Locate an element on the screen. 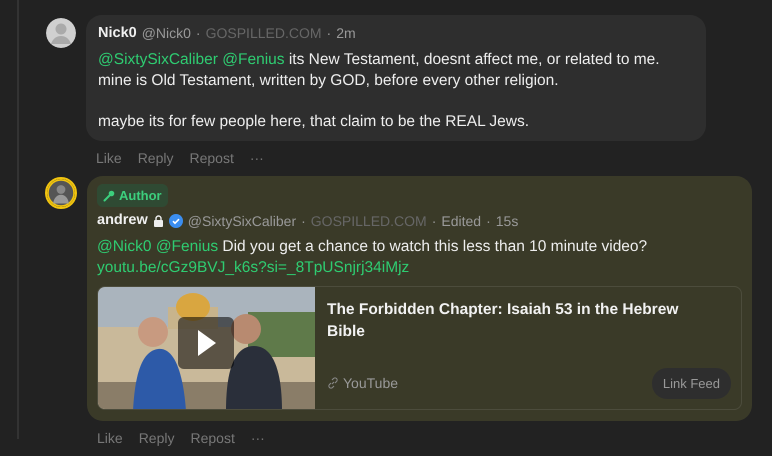 This screenshot has height=456, width=772. meta-text: Edited is located at coordinates (461, 221).